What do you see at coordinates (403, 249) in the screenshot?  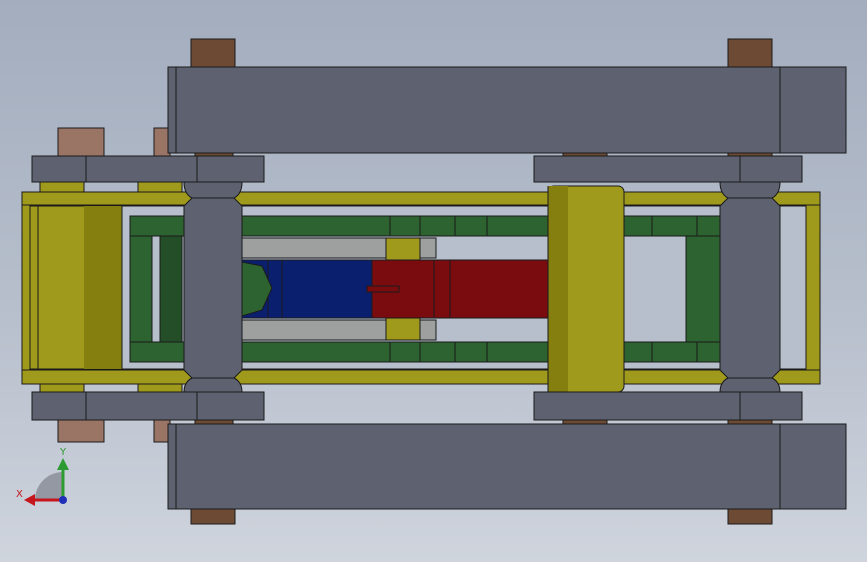 I see `olive-sleeve-top` at bounding box center [403, 249].